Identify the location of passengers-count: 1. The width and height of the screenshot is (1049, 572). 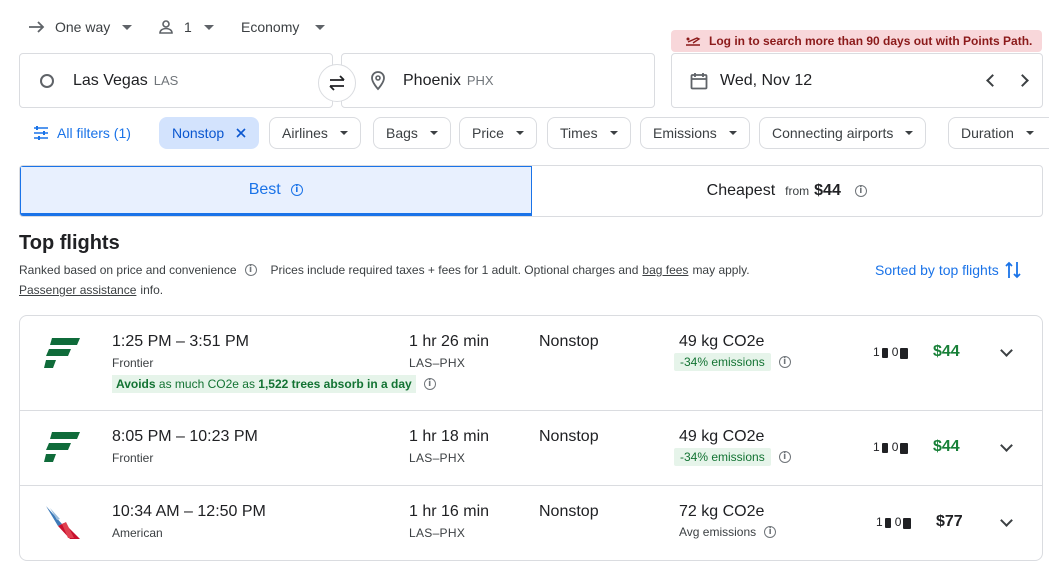
(188, 27).